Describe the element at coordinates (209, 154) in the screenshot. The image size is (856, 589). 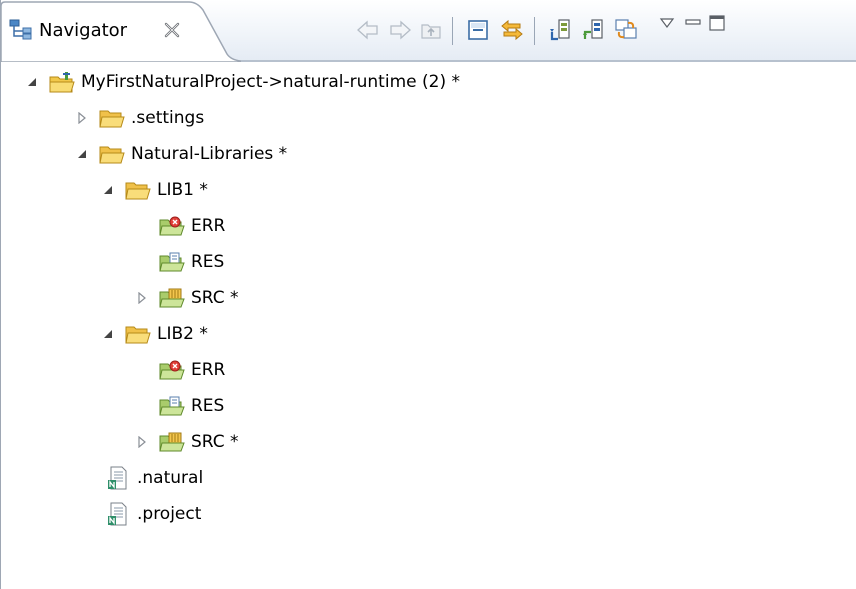
I see `tree-item-label: Natural-Libraries *` at that location.